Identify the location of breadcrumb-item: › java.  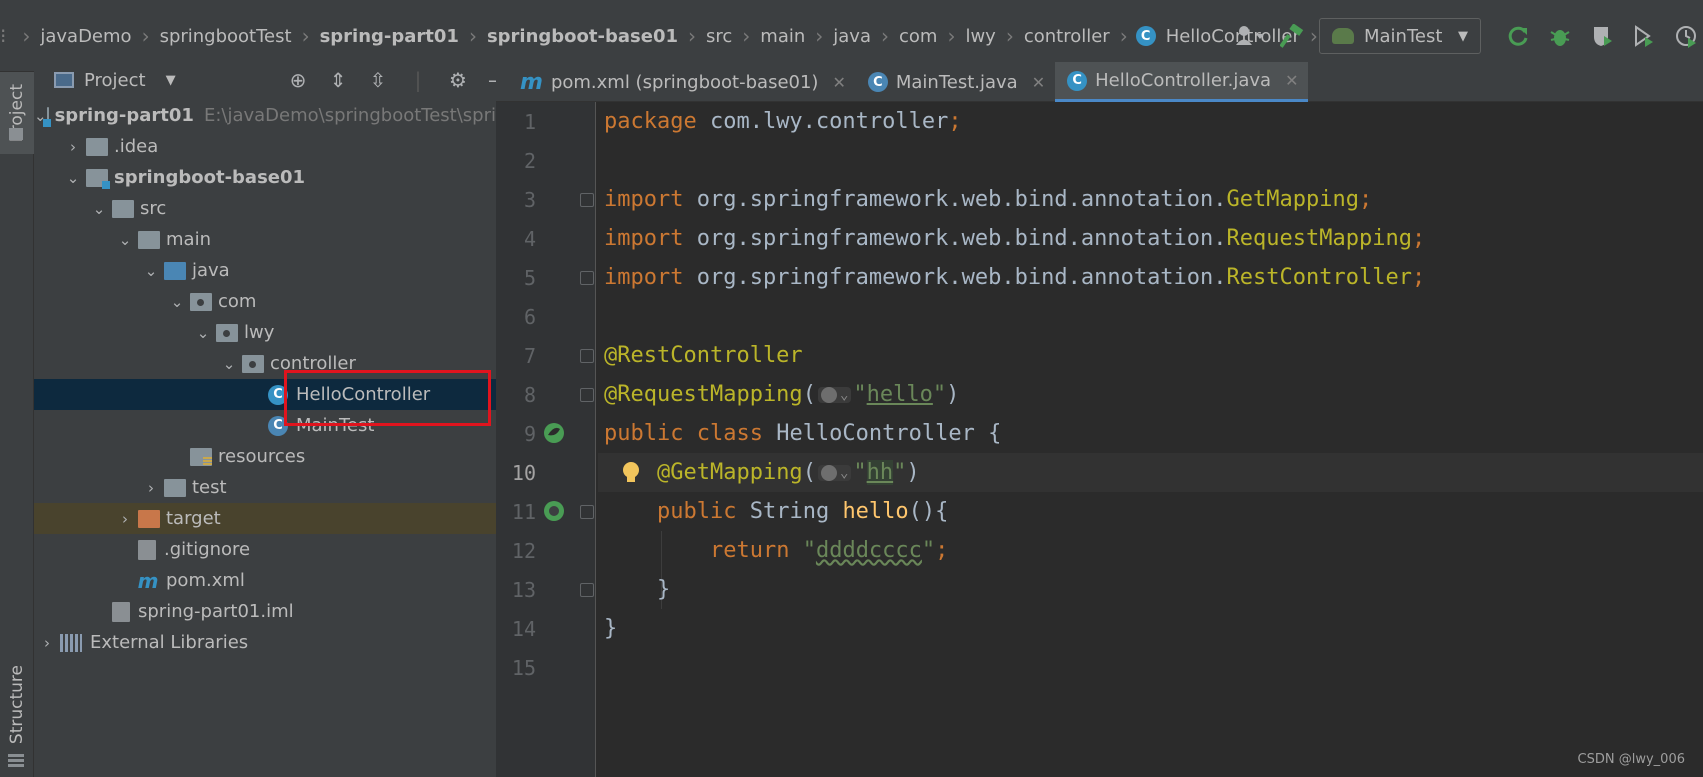
(840, 36).